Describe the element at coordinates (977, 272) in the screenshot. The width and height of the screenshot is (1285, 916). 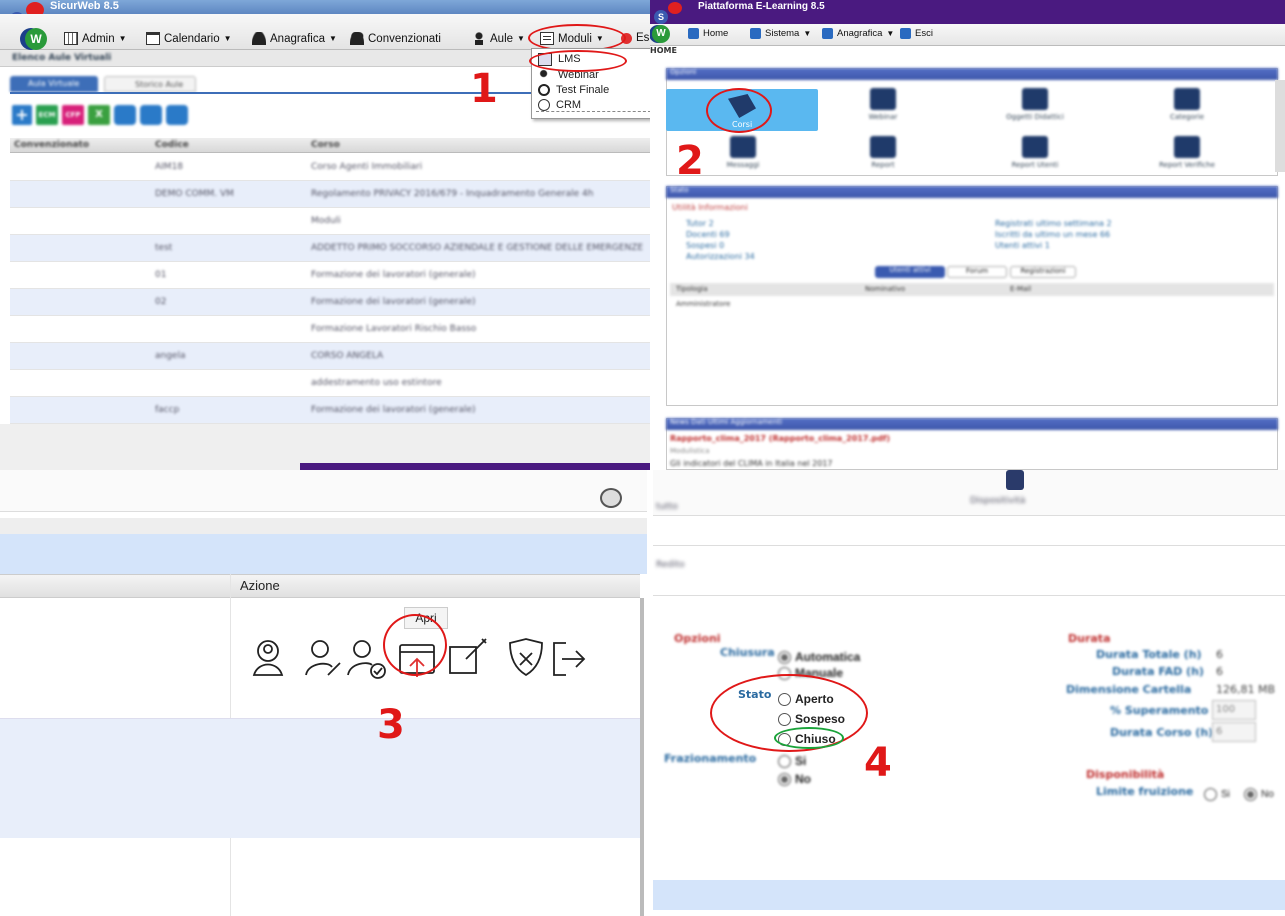
I see `tab-forum: Forum` at that location.